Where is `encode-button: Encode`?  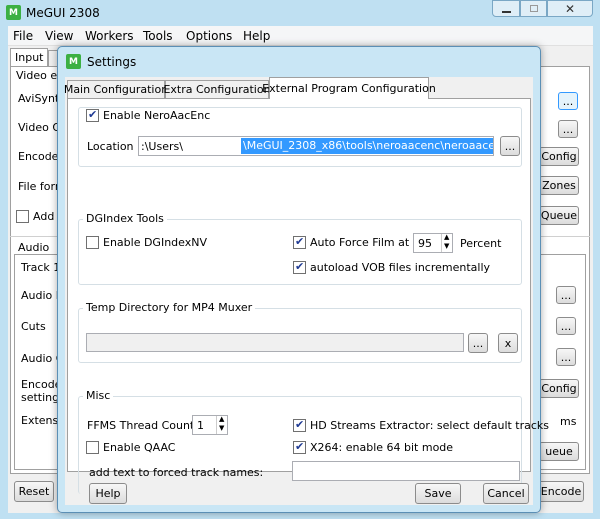 encode-button: Encode is located at coordinates (561, 491).